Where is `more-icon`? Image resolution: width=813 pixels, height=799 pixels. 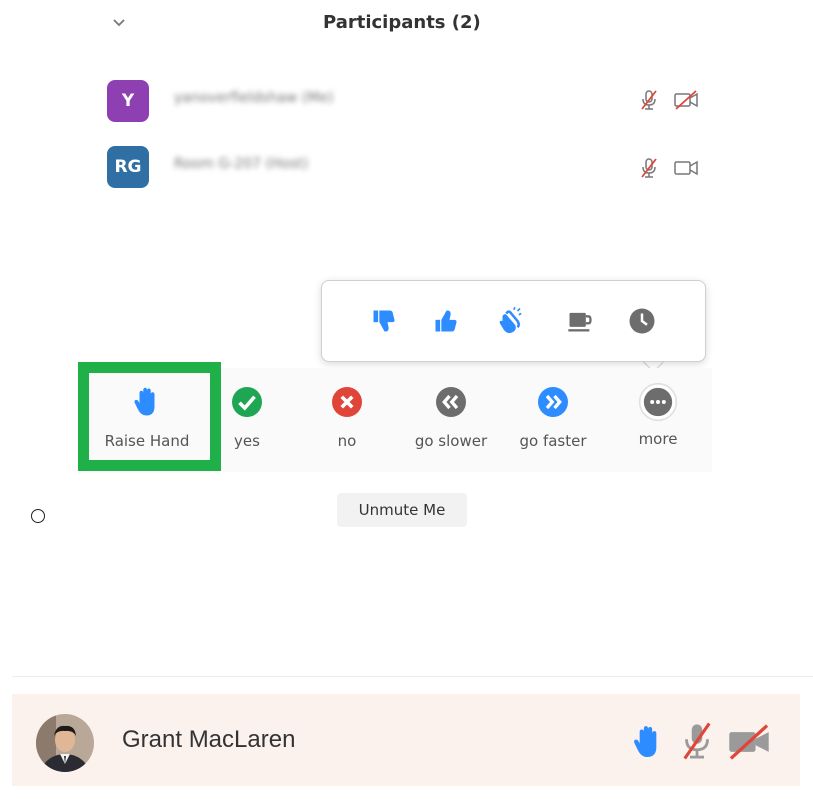
more-icon is located at coordinates (658, 402).